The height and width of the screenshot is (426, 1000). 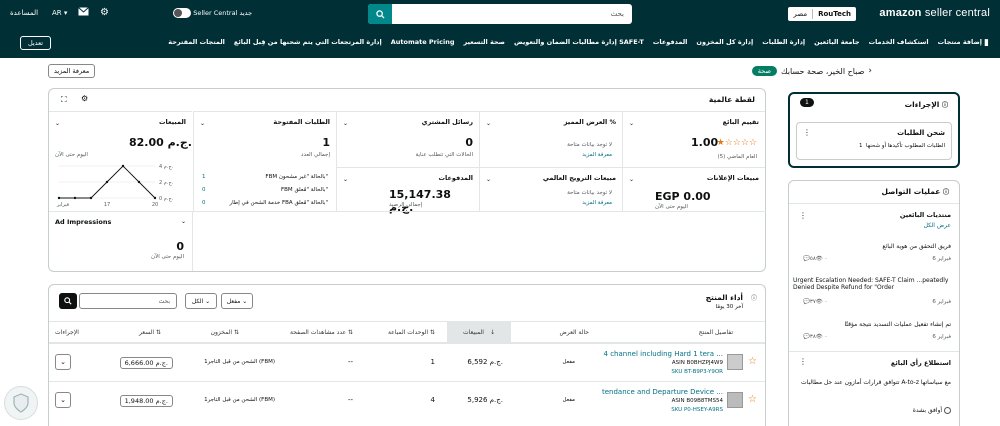 What do you see at coordinates (512, 14) in the screenshot?
I see `search-input: بحث` at bounding box center [512, 14].